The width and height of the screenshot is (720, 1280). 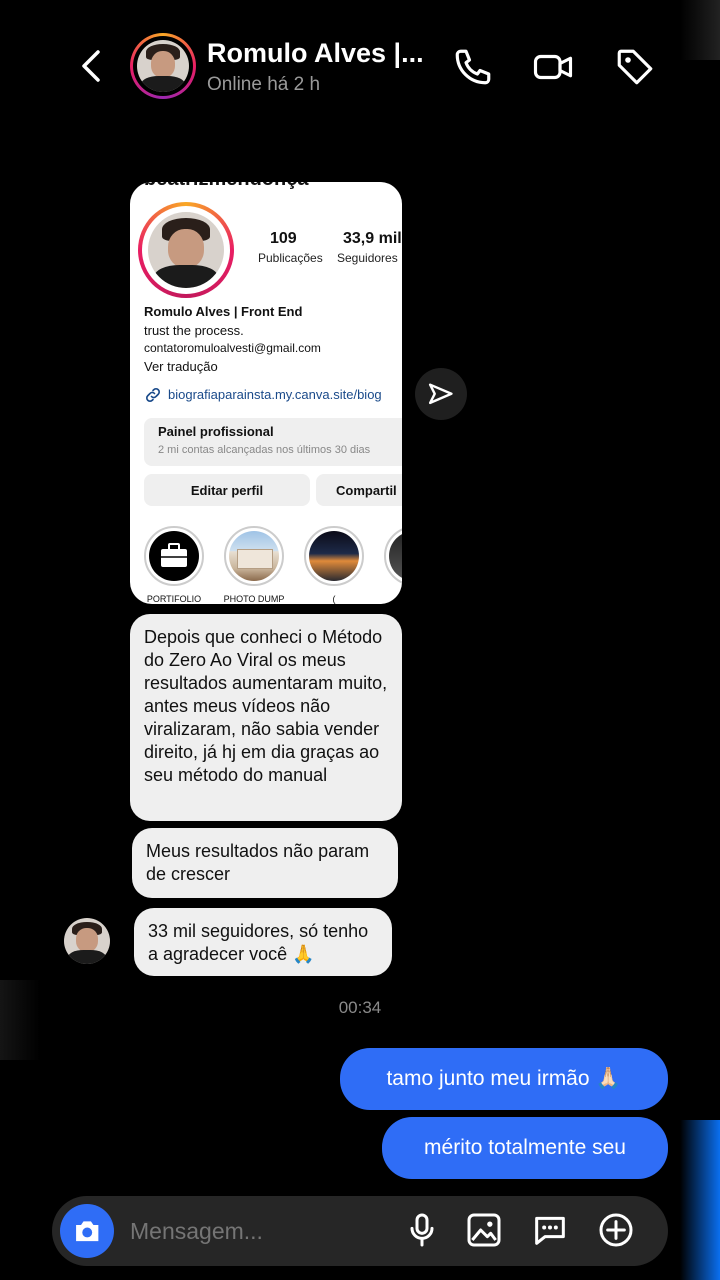 What do you see at coordinates (290, 258) in the screenshot?
I see `posts-label: Publicações` at bounding box center [290, 258].